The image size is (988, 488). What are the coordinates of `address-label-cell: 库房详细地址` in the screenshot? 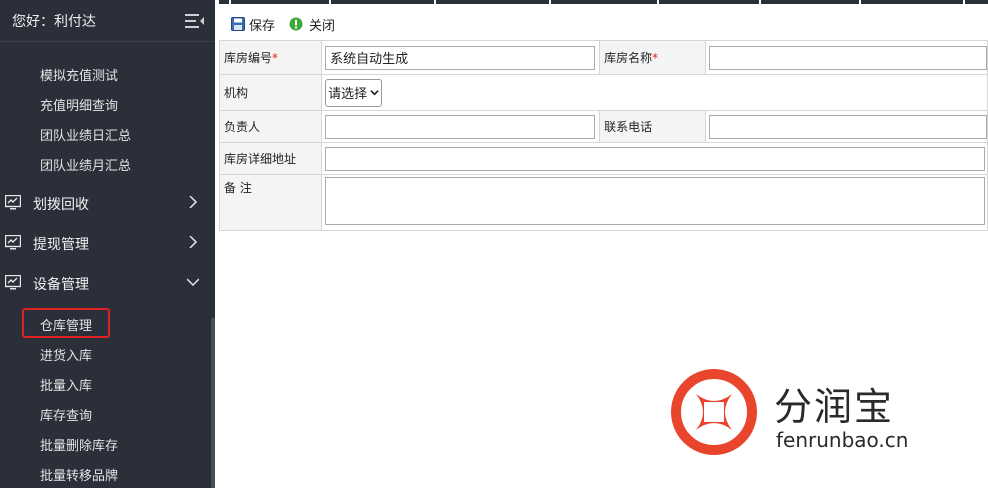 It's located at (270, 158).